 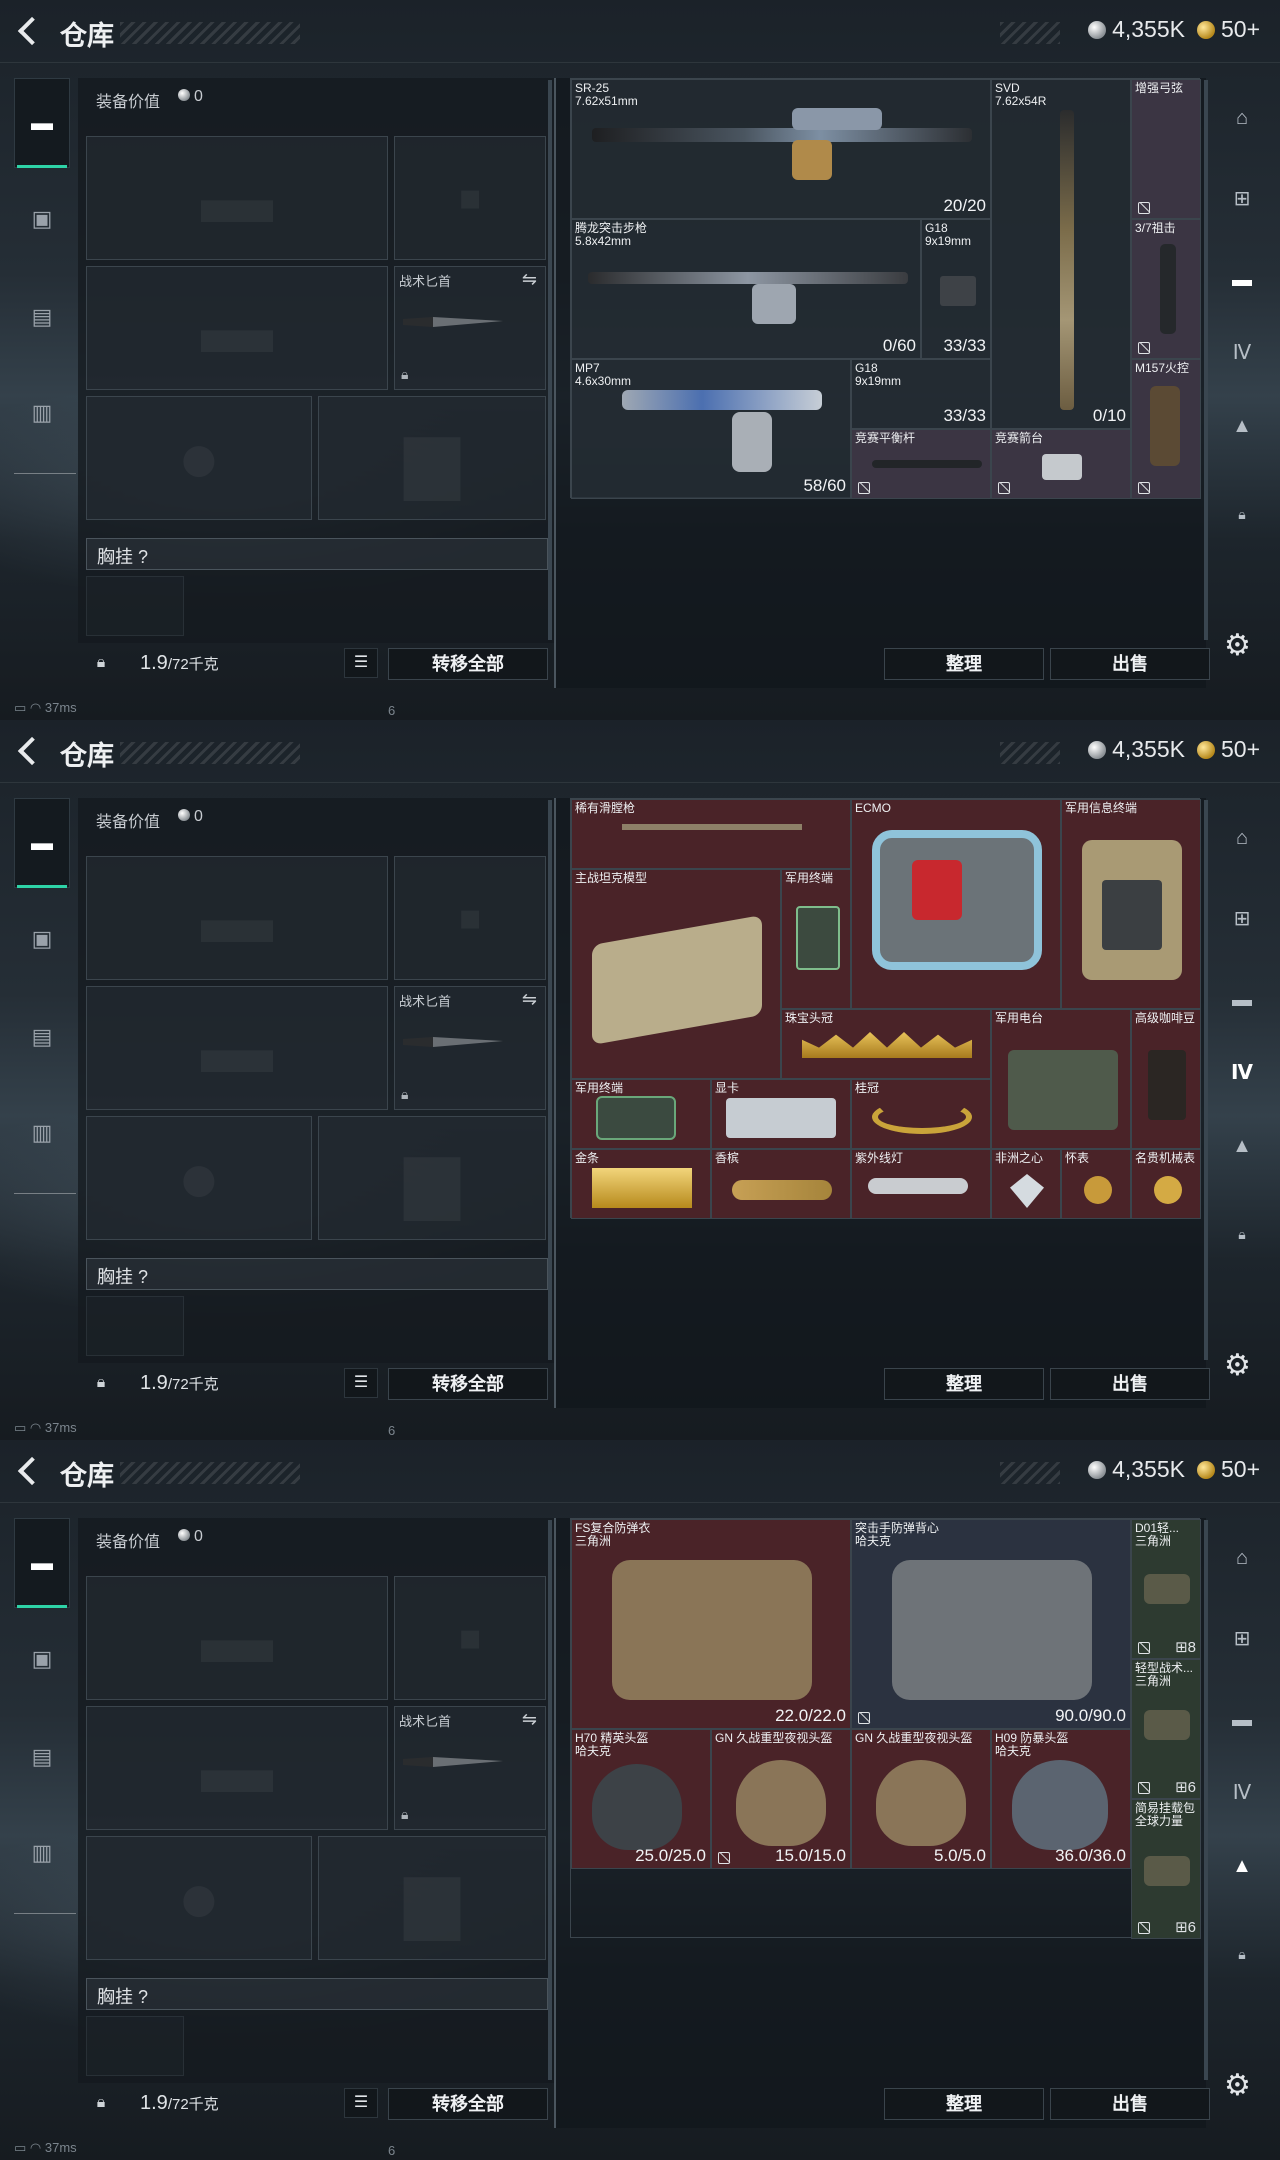 What do you see at coordinates (641, 1184) in the screenshot?
I see `stash-item-gold-bar: 金条` at bounding box center [641, 1184].